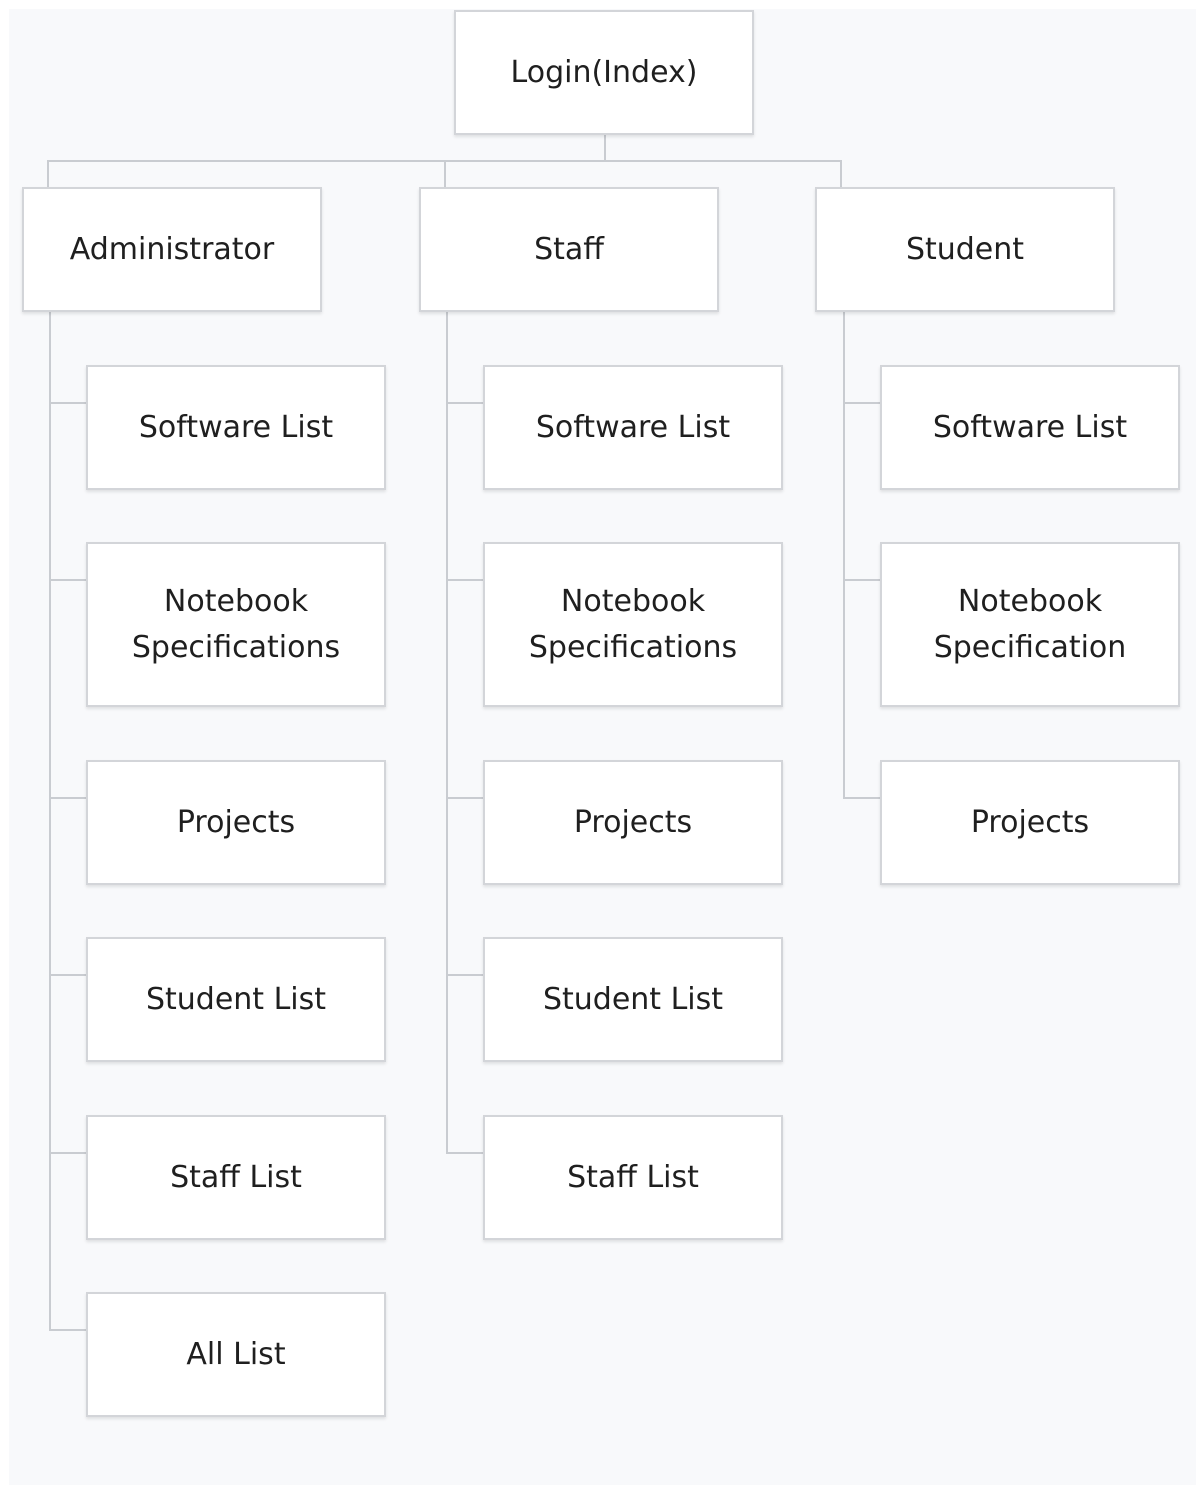  Describe the element at coordinates (1030, 822) in the screenshot. I see `node-student-projects: Projects` at that location.